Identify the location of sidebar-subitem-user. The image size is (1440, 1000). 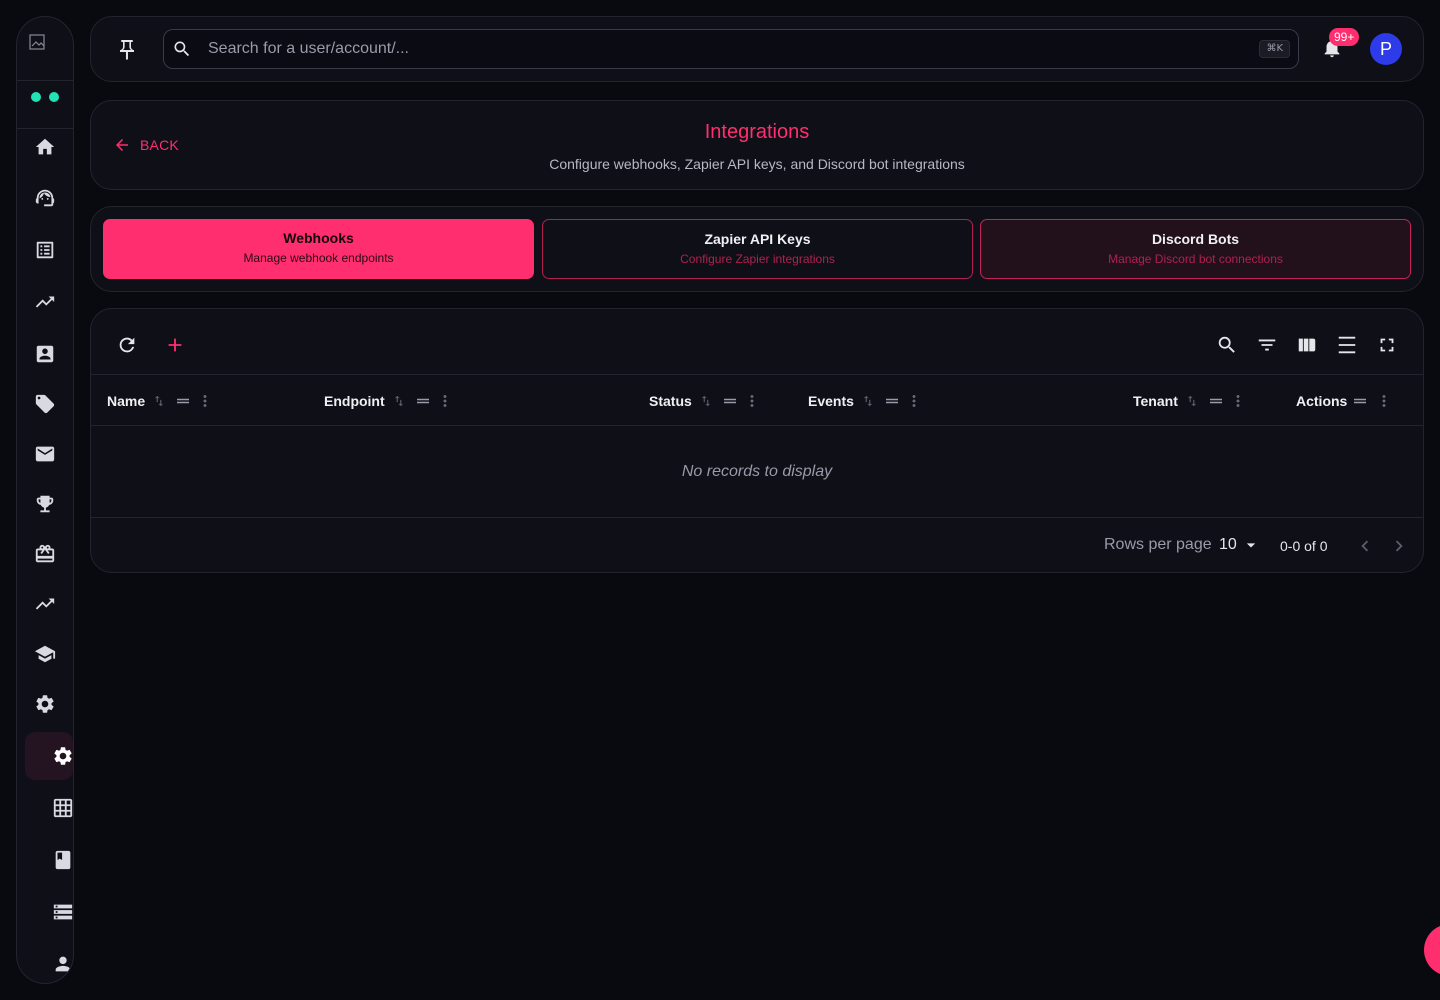
(58, 963).